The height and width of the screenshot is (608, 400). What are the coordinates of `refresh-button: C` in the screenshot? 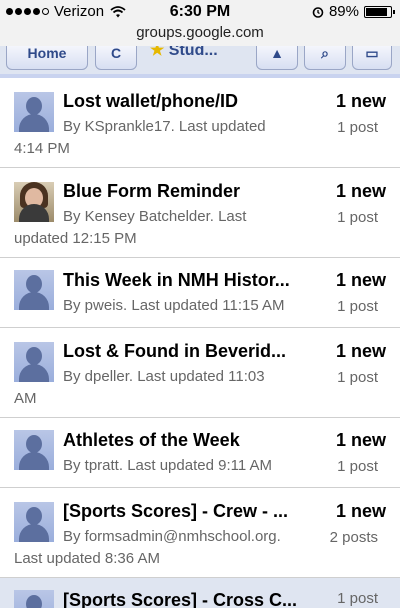 It's located at (116, 58).